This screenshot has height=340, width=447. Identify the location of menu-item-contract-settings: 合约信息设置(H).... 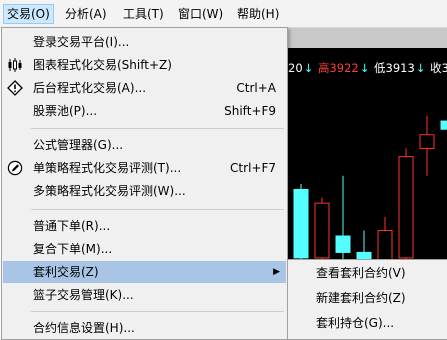
(144, 328).